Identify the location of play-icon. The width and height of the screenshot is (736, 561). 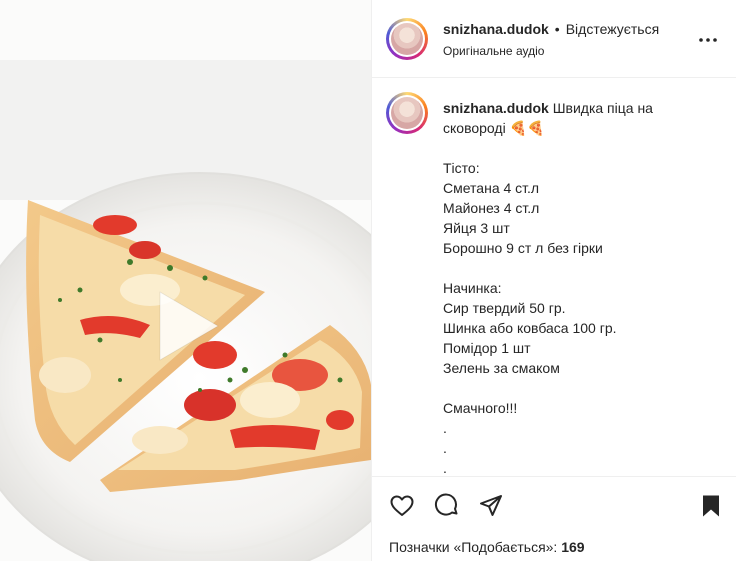
(188, 326).